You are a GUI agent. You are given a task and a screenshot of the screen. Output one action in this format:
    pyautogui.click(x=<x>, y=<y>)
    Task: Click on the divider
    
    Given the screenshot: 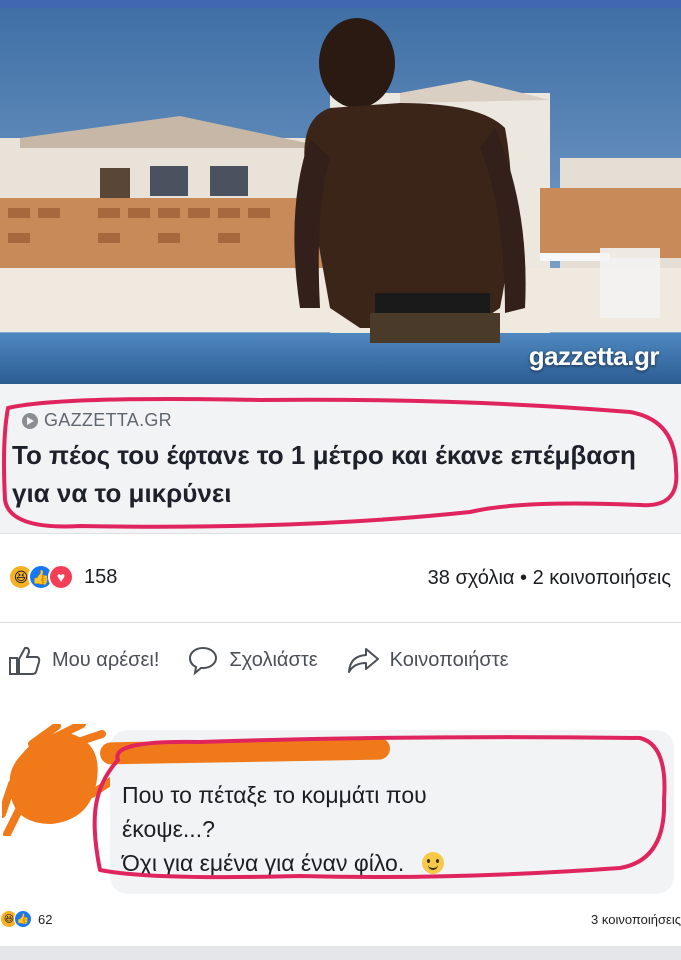 What is the action you would take?
    pyautogui.click(x=340, y=622)
    